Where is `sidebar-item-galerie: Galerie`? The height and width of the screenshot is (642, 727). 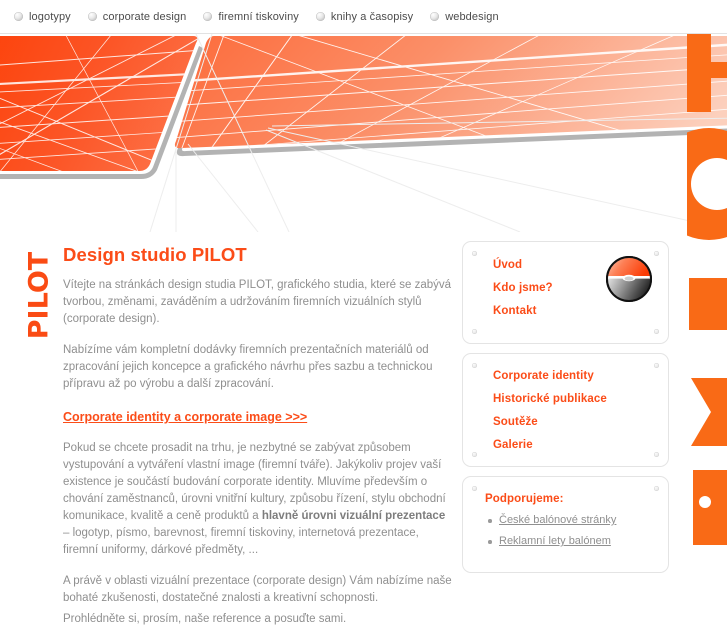 sidebar-item-galerie: Galerie is located at coordinates (572, 445).